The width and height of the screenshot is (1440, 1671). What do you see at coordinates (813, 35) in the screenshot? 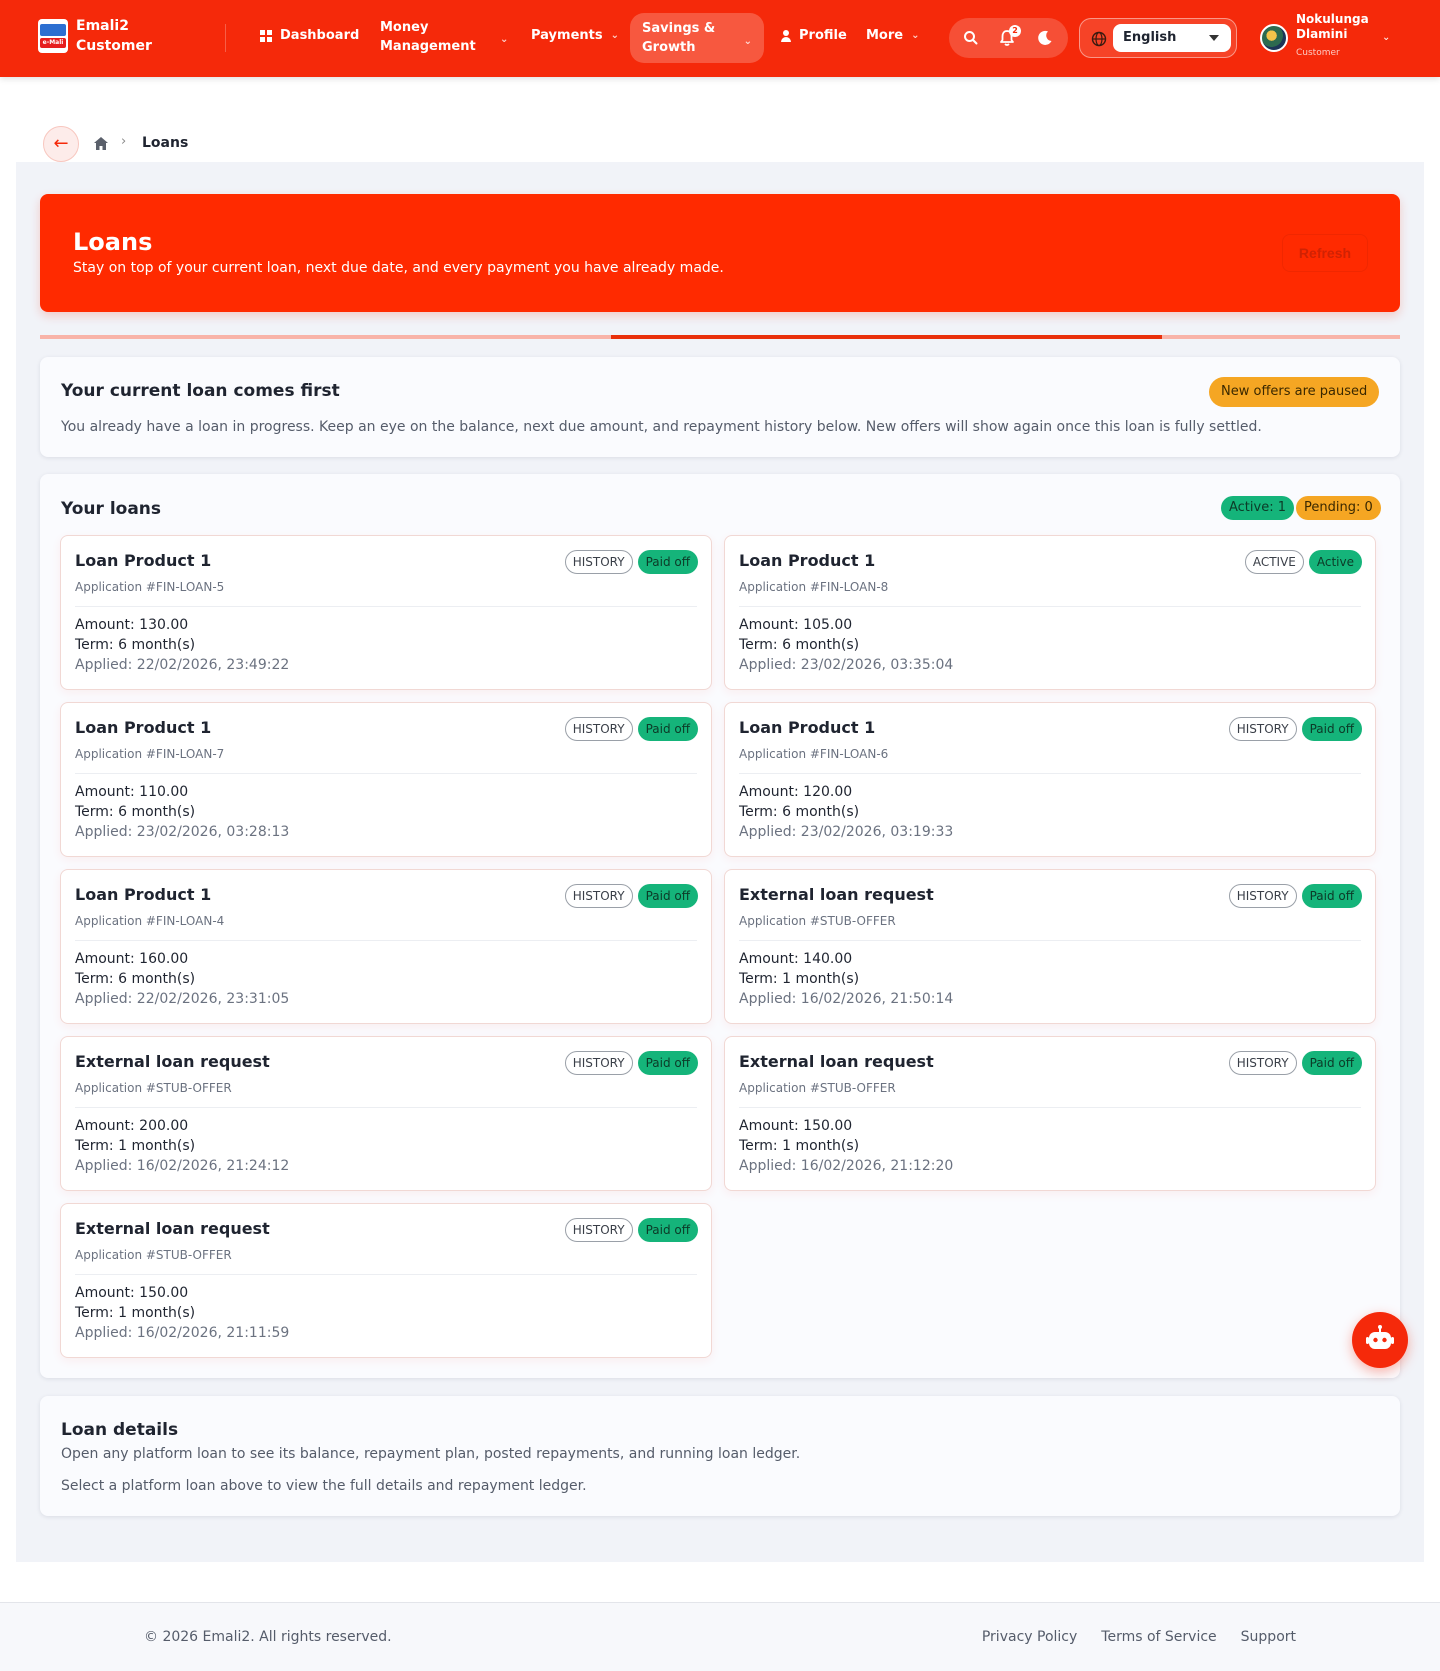
I see `nav-profile: Profile` at bounding box center [813, 35].